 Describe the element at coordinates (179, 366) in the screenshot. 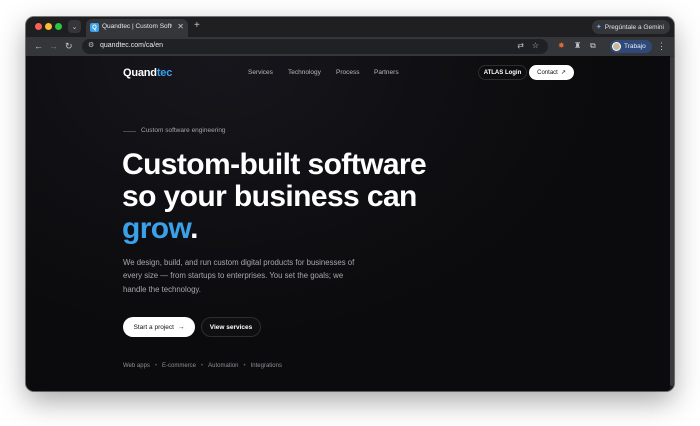

I see `tag-item: E-commerce` at that location.